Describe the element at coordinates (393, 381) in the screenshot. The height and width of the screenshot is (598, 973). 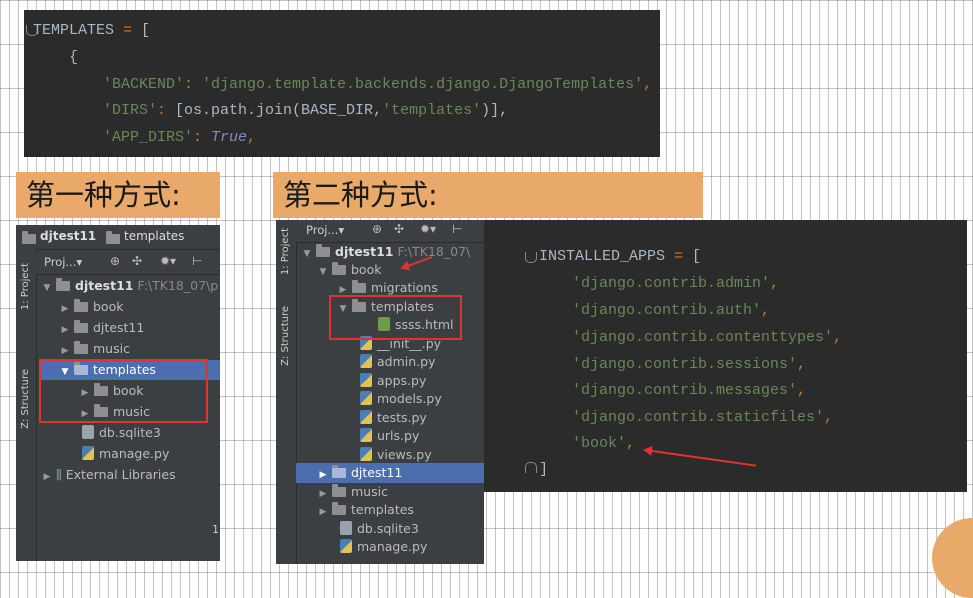
I see `tree-item-apps-py: apps.py` at that location.